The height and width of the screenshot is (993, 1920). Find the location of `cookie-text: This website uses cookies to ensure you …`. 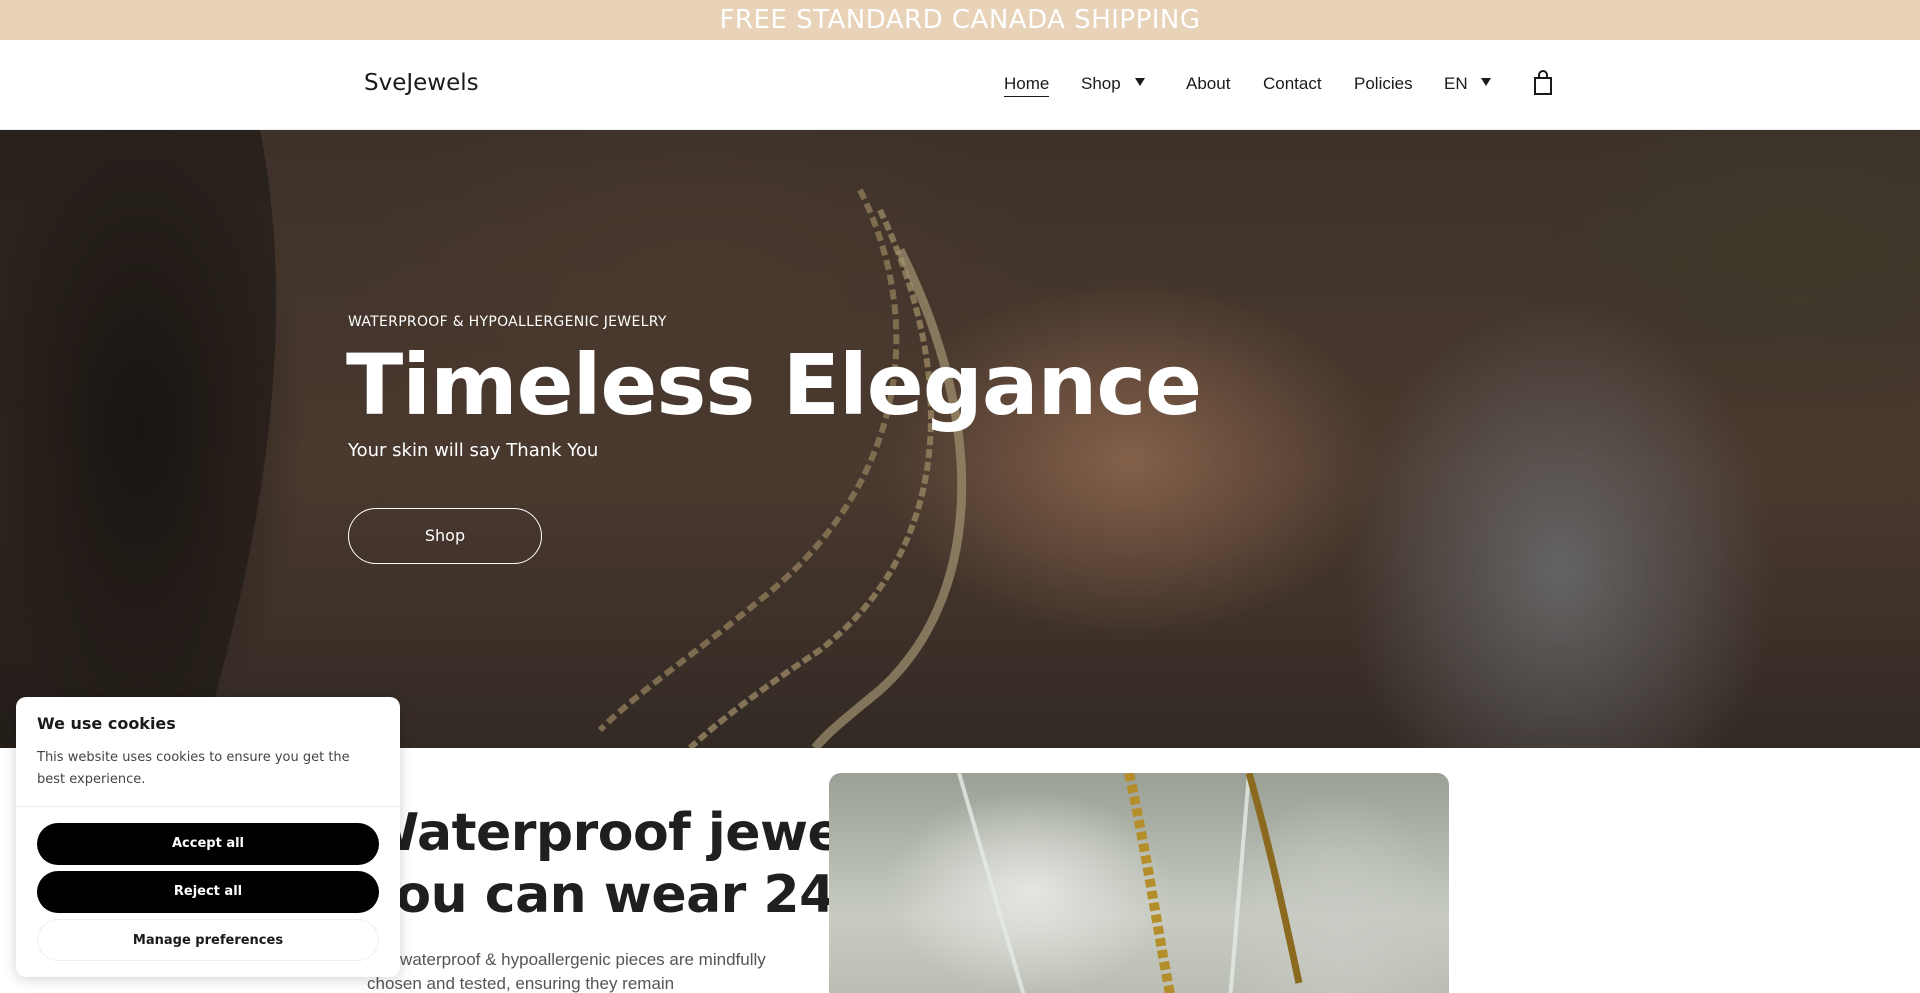

cookie-text: This website uses cookies to ensure you … is located at coordinates (193, 768).